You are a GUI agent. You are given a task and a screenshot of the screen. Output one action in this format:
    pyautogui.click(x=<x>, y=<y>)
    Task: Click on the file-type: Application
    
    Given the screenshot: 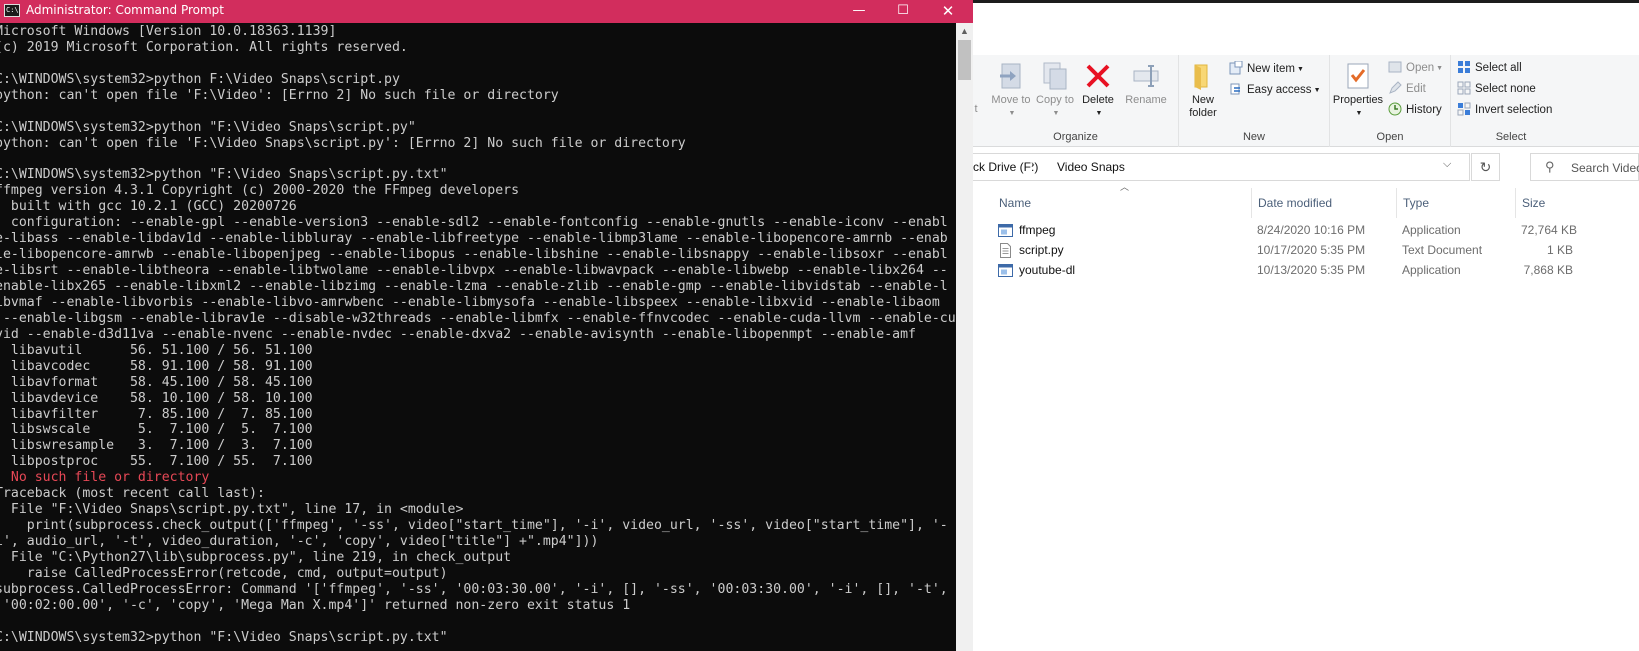 What is the action you would take?
    pyautogui.click(x=1431, y=230)
    